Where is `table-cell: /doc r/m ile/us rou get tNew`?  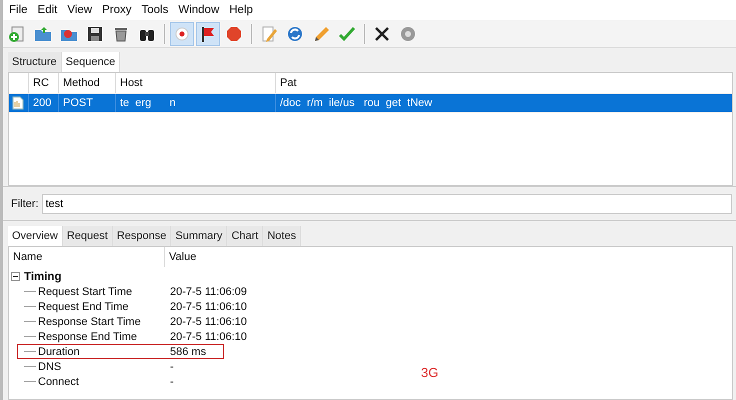 table-cell: /doc r/m ile/us rou get tNew is located at coordinates (356, 103).